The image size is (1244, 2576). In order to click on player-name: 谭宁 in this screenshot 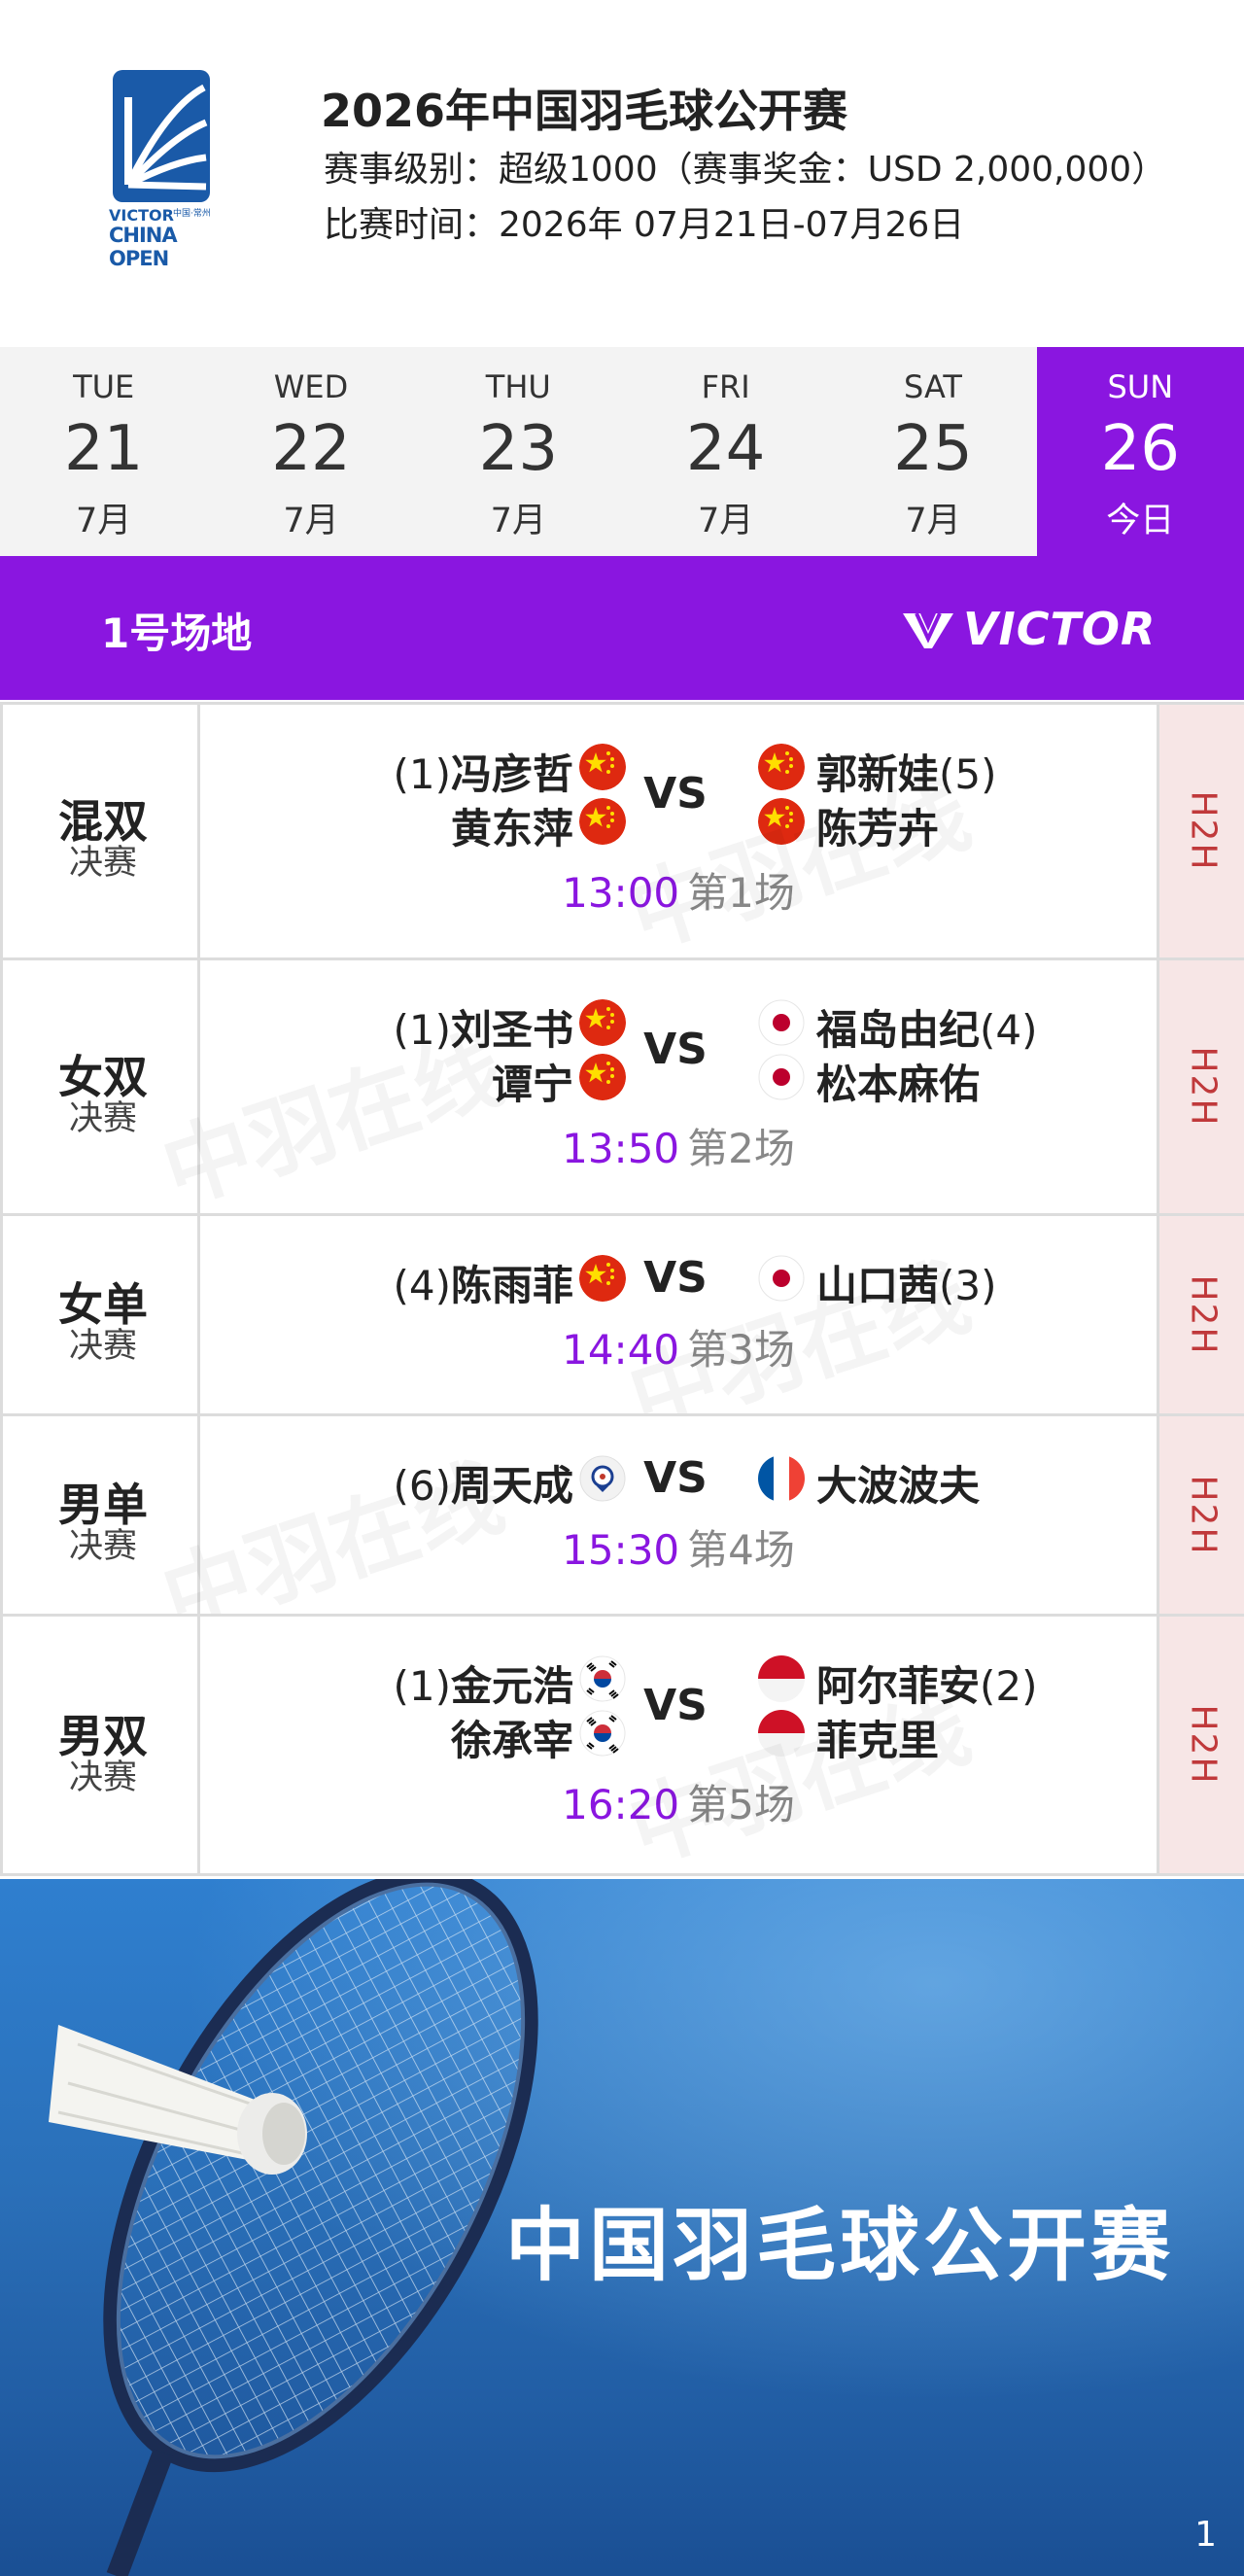, I will do `click(532, 1084)`.